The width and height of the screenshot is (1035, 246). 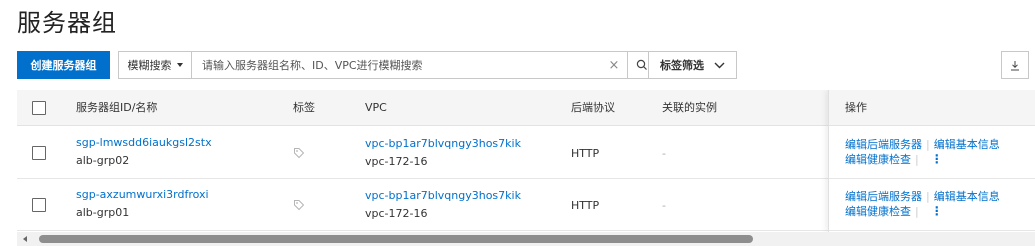 I want to click on header-actions: 操作, so click(x=856, y=107).